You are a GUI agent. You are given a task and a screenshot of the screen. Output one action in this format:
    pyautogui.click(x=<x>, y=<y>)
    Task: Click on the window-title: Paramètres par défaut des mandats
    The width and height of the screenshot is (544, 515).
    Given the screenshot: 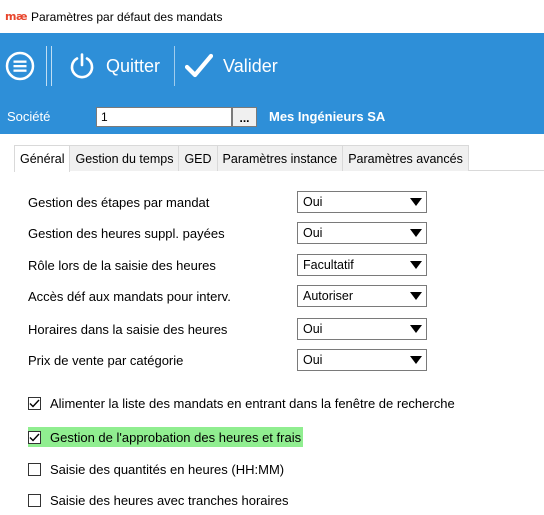 What is the action you would take?
    pyautogui.click(x=127, y=16)
    